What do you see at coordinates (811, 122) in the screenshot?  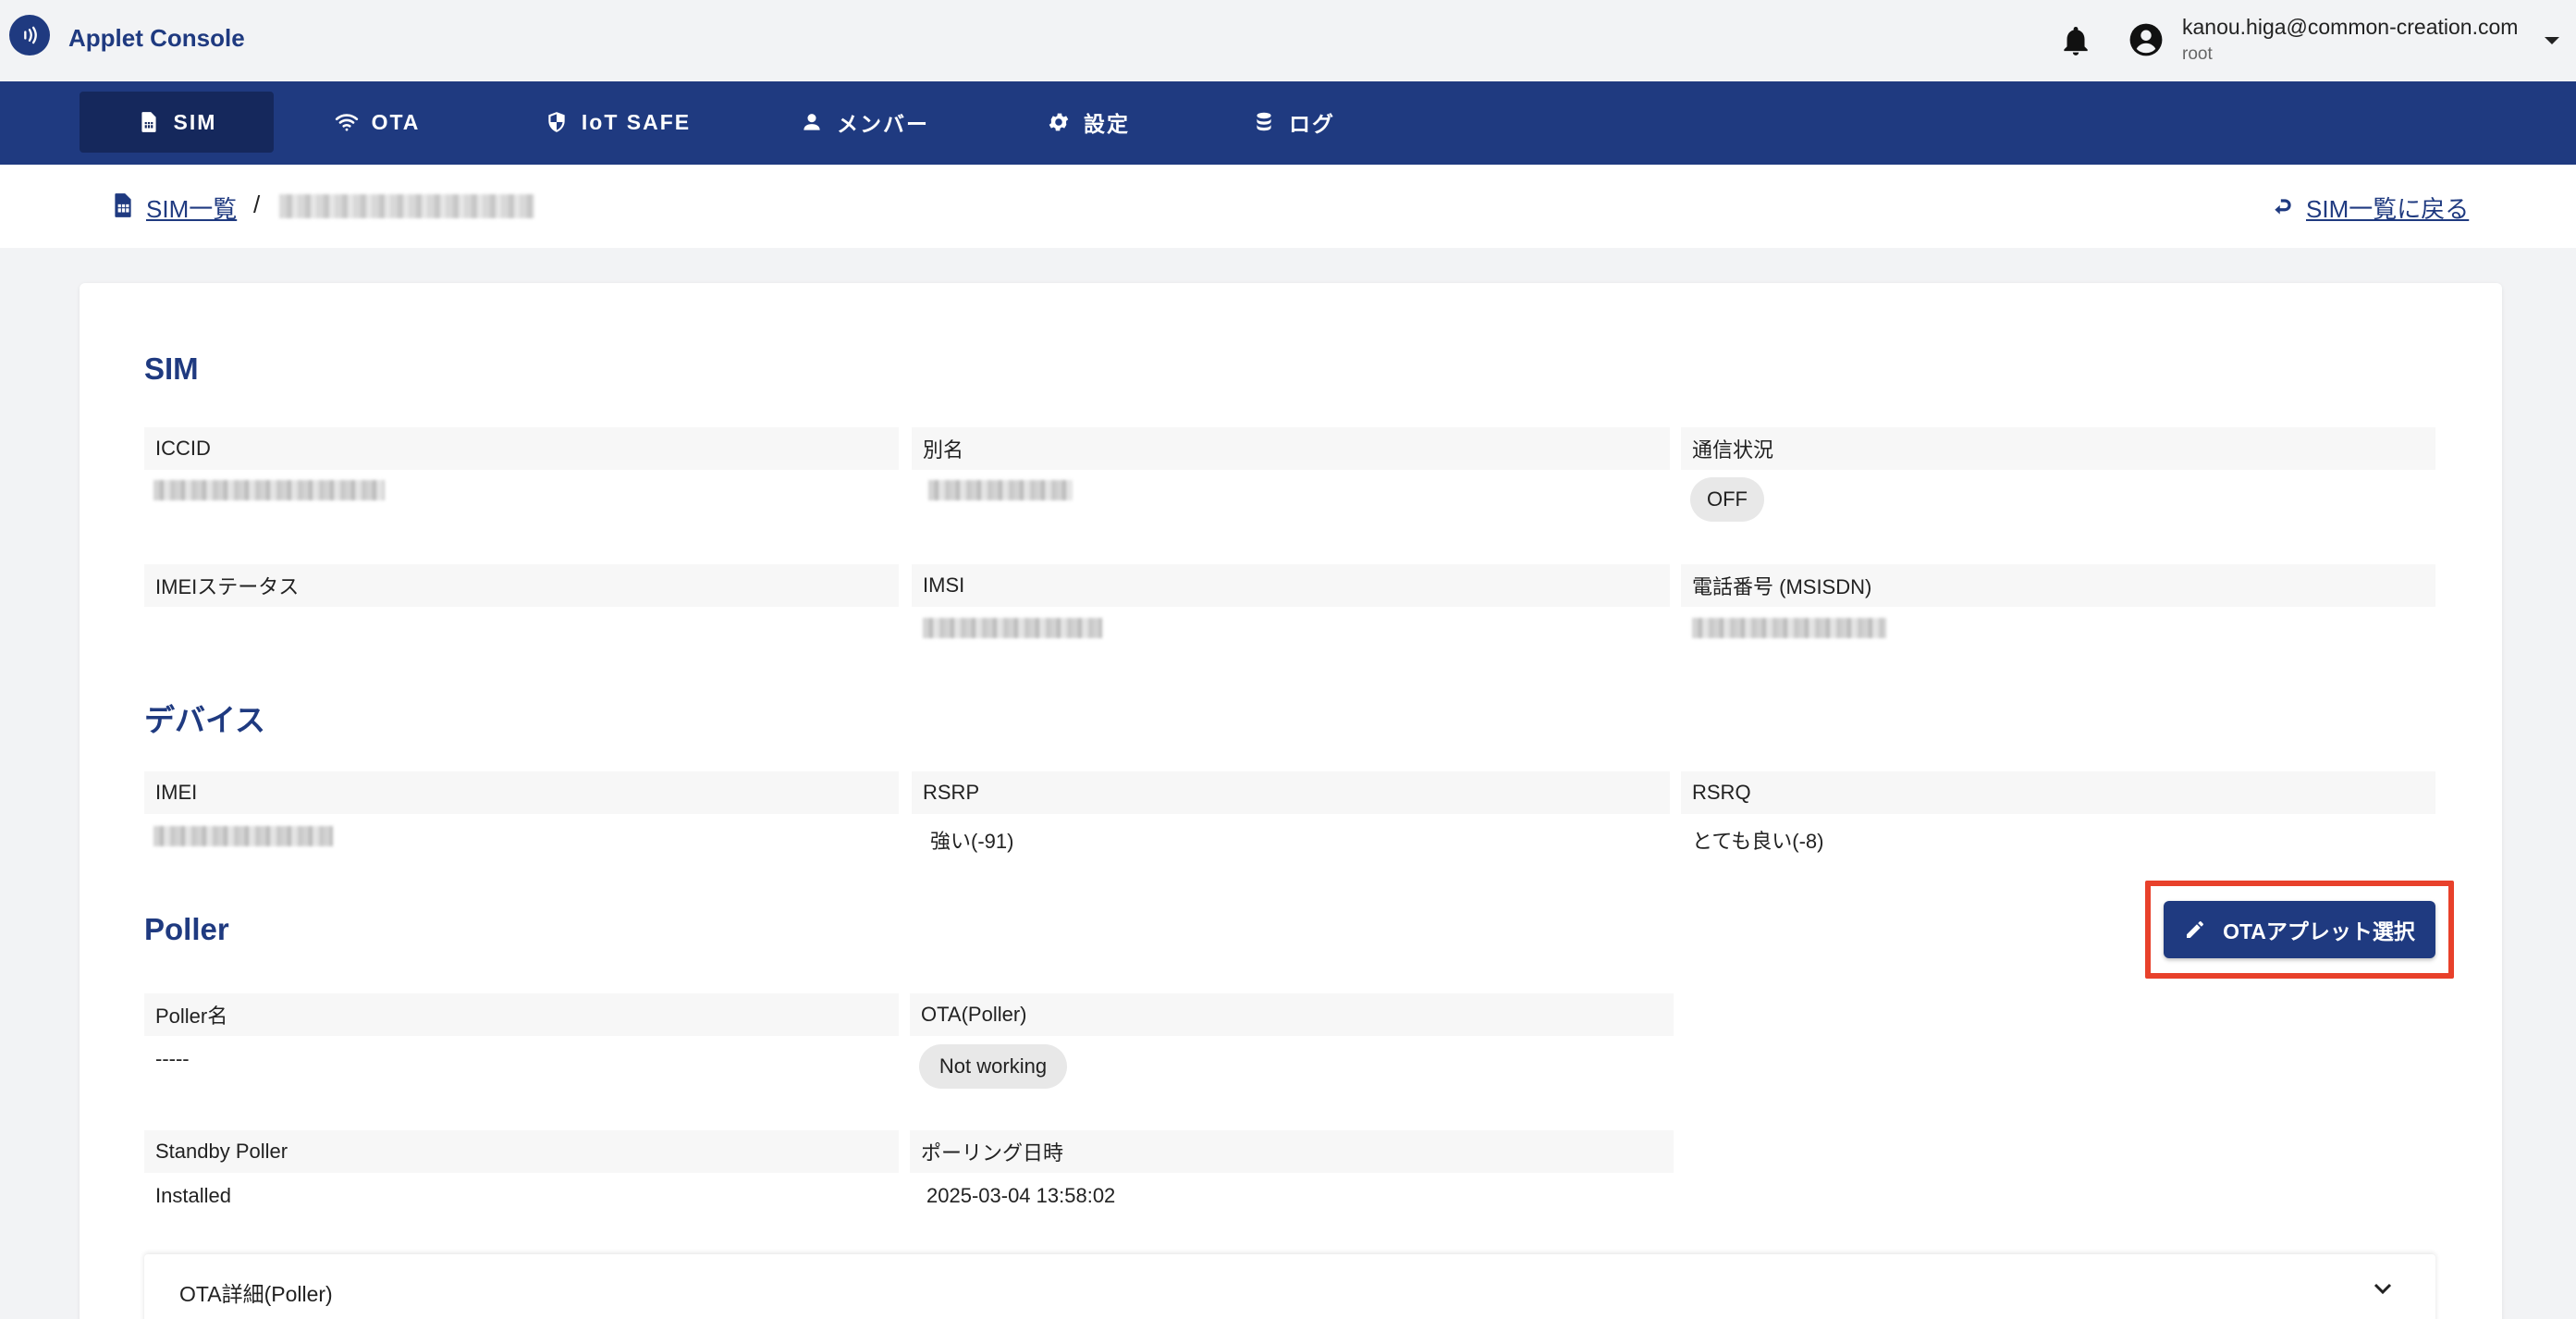 I see `person-icon` at bounding box center [811, 122].